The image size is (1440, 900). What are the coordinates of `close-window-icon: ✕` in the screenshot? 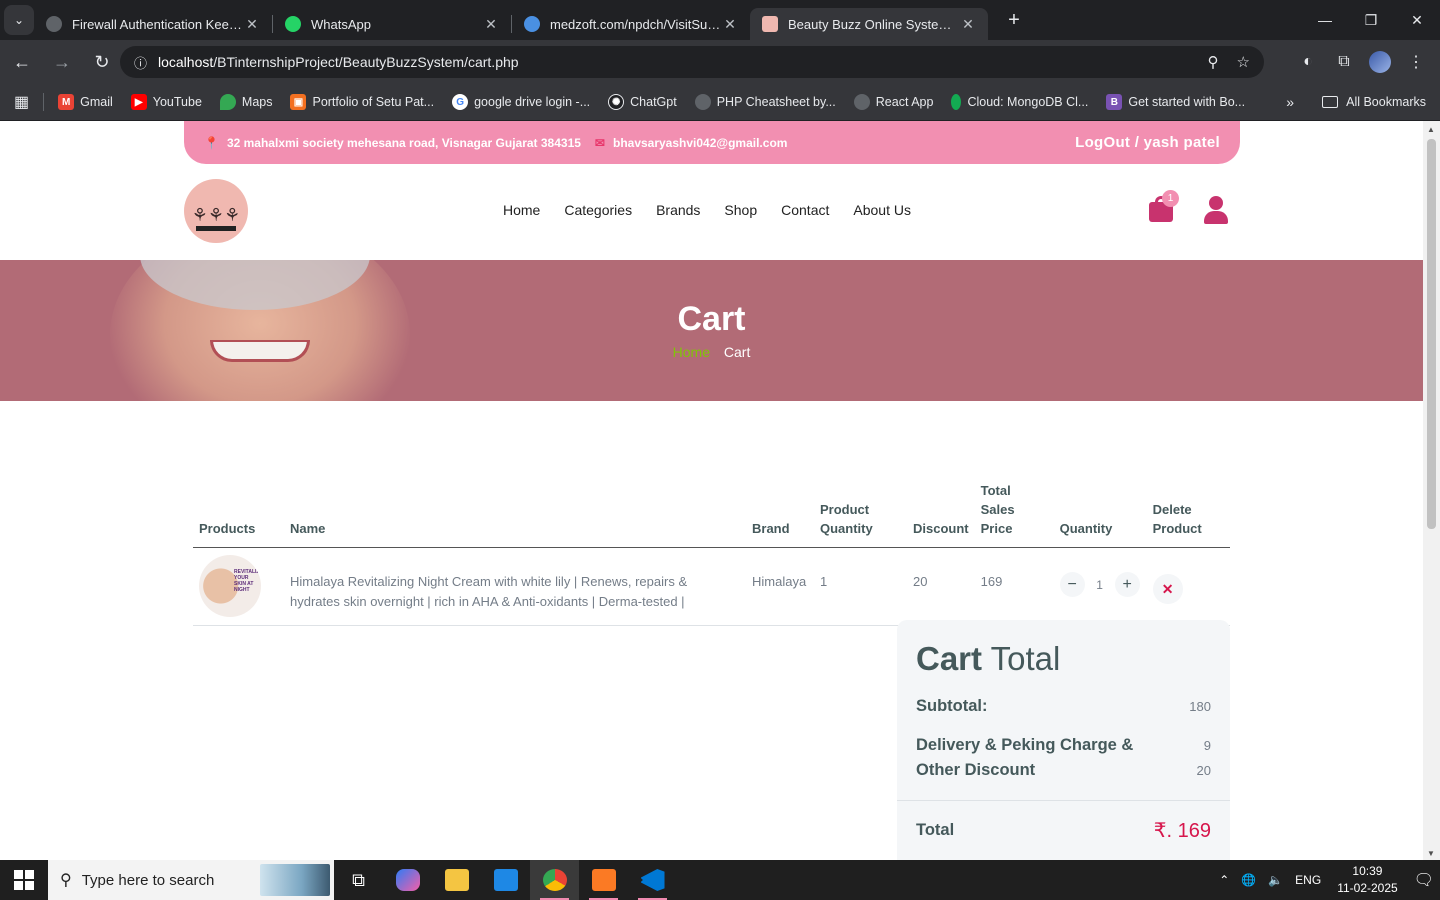 It's located at (1417, 20).